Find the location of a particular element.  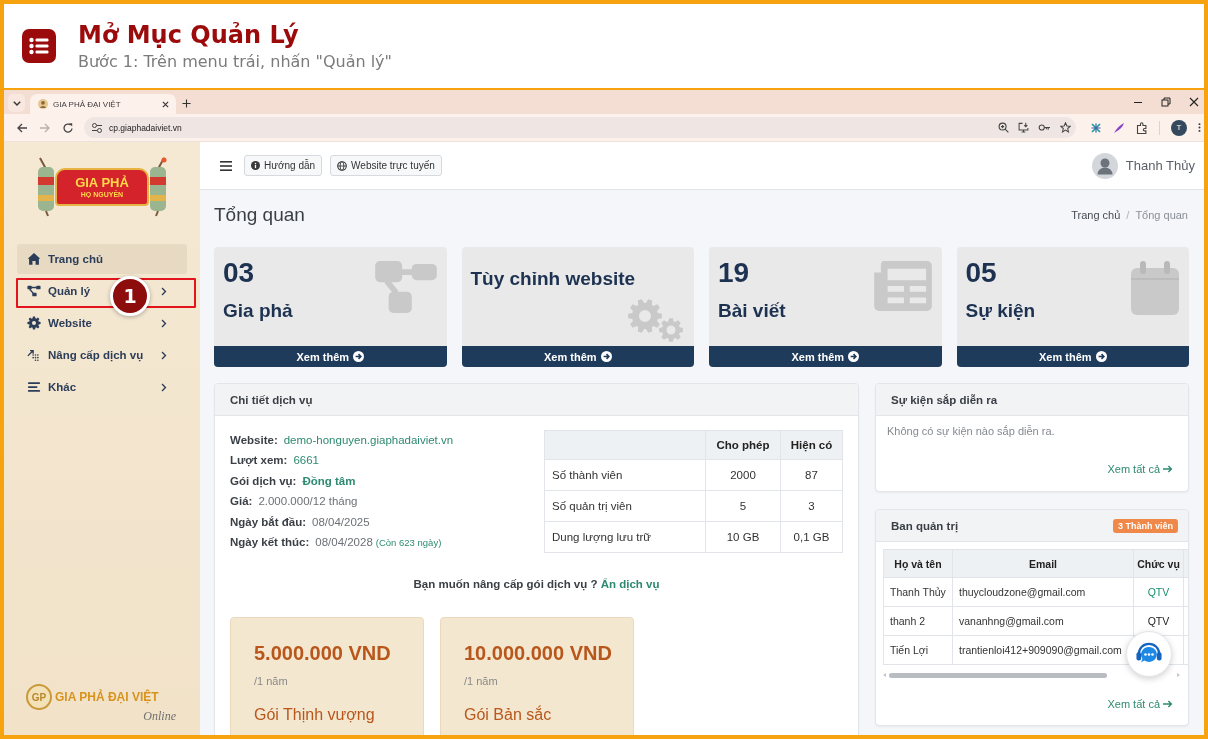

calendar-icon is located at coordinates (1155, 288).